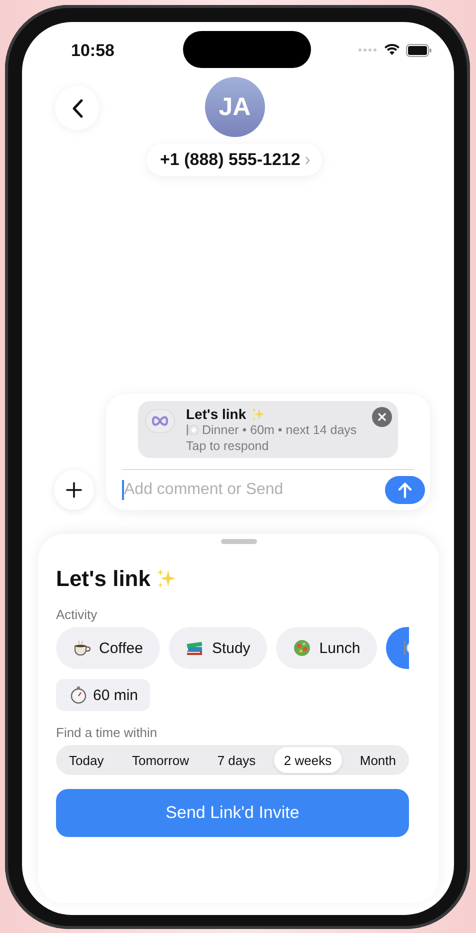 Image resolution: width=476 pixels, height=933 pixels. I want to click on battery-icon, so click(419, 50).